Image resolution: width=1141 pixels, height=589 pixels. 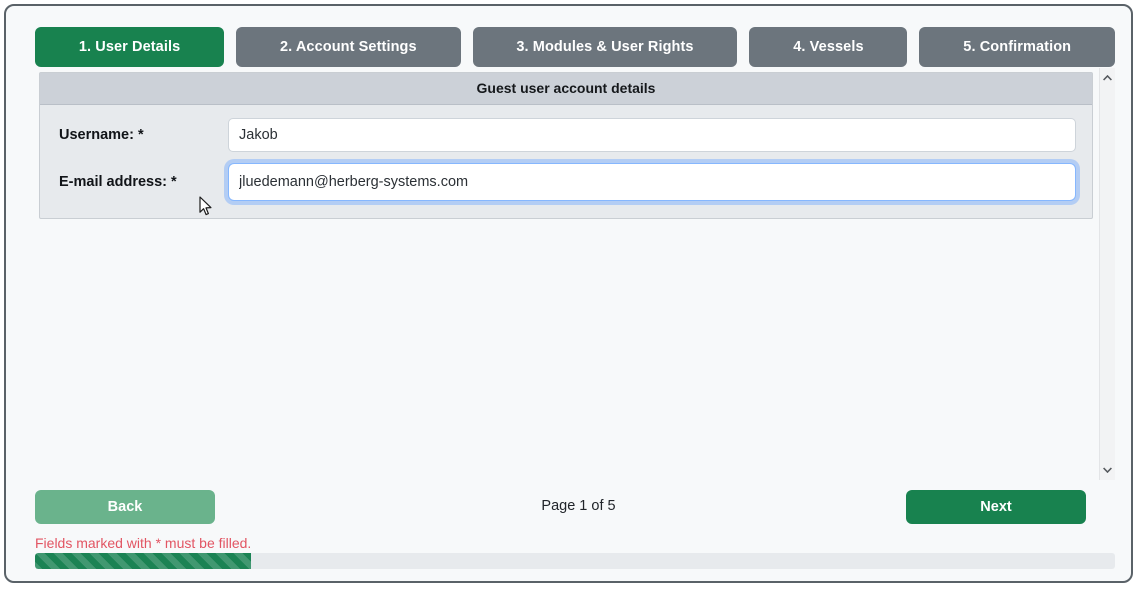 I want to click on tab-modules-user-rights: 3. Modules & User Rights, so click(x=605, y=47).